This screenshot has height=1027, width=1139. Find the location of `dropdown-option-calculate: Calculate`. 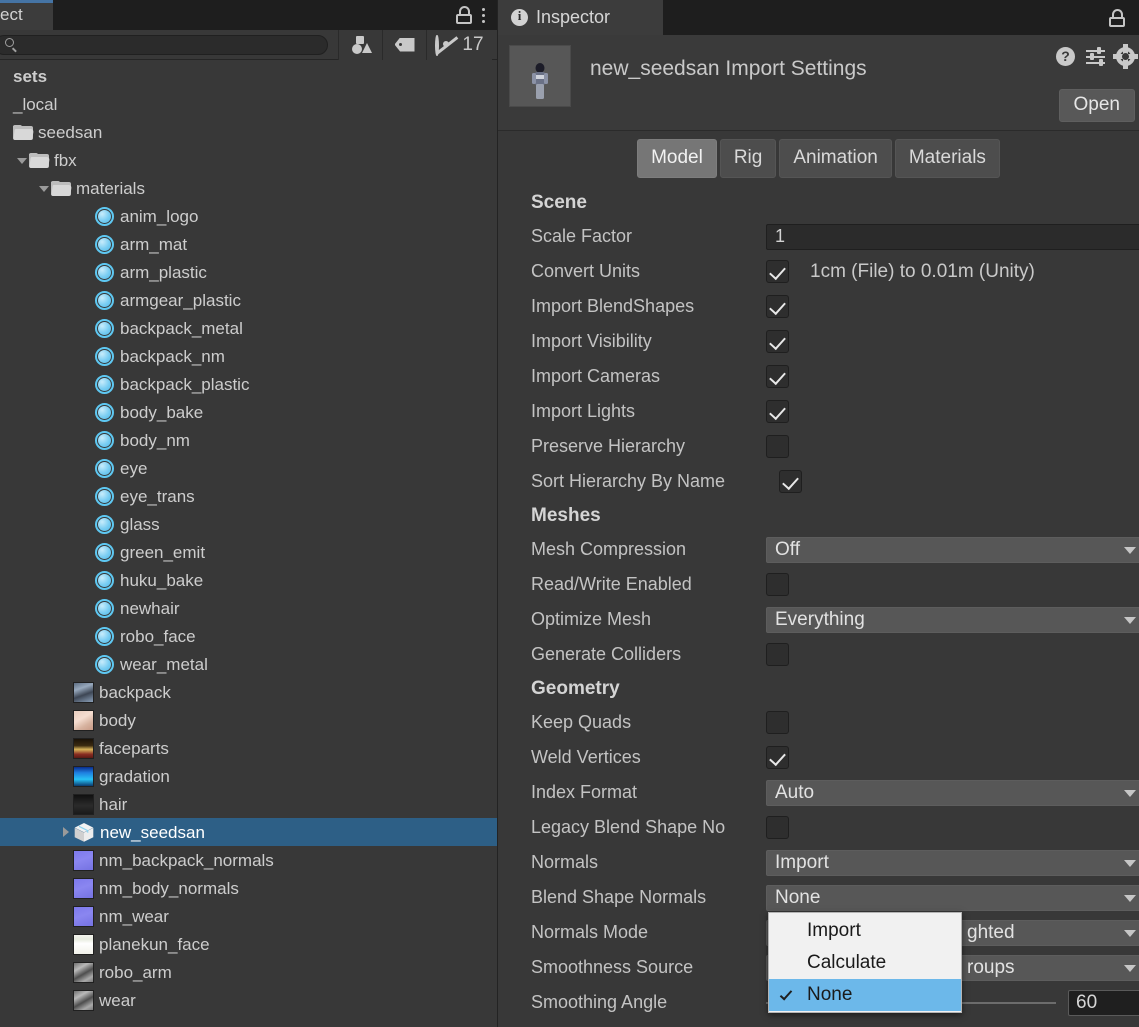

dropdown-option-calculate: Calculate is located at coordinates (865, 963).